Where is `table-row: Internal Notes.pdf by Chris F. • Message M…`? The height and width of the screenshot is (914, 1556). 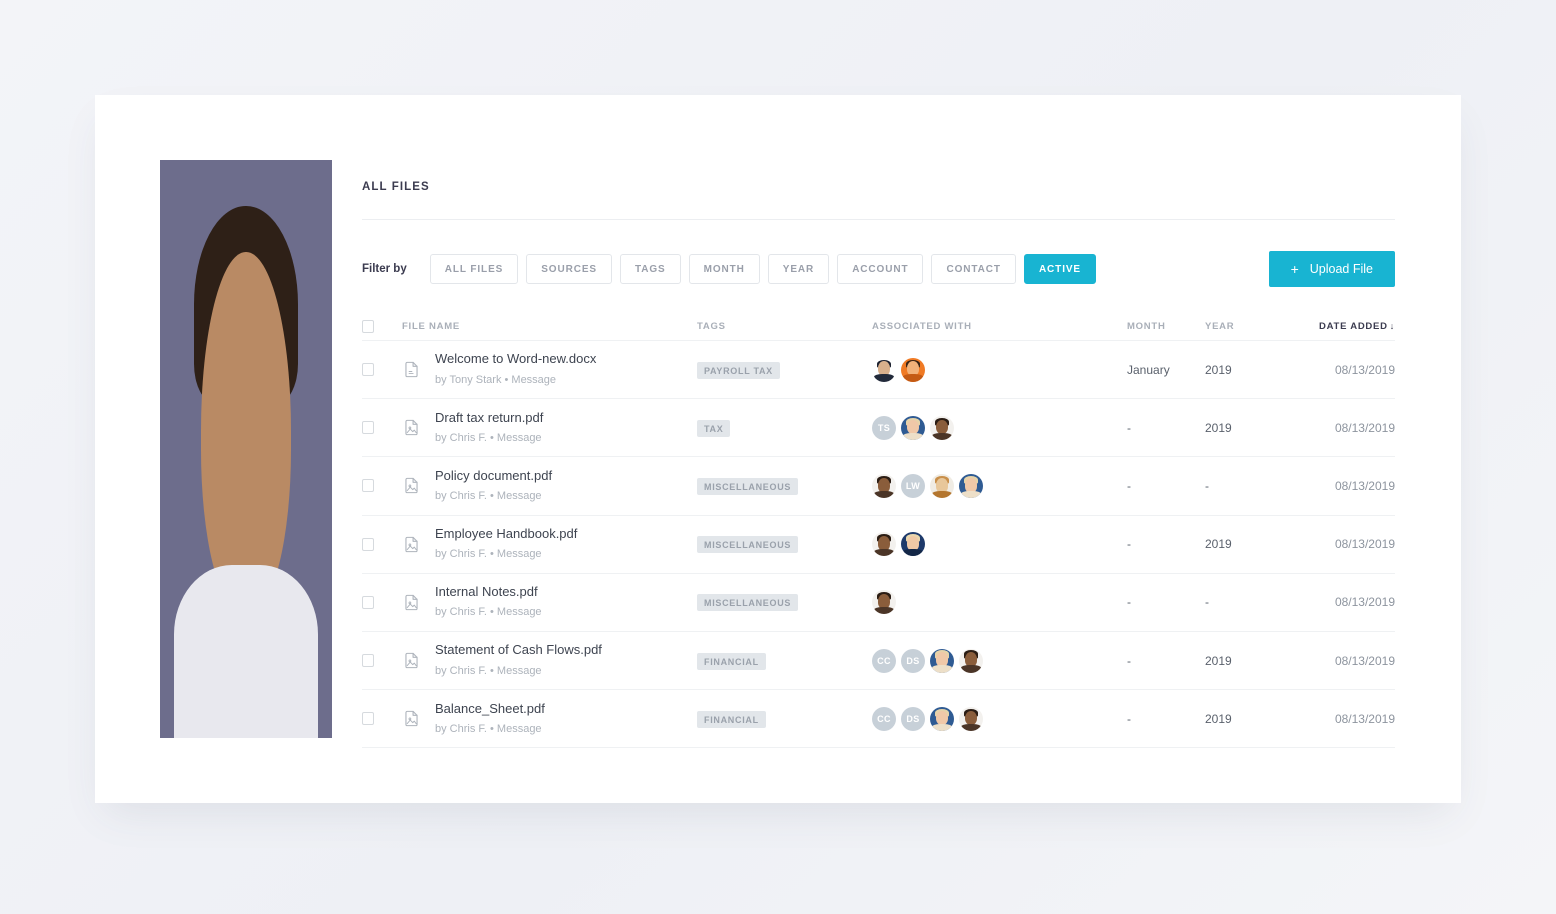
table-row: Internal Notes.pdf by Chris F. • Message M… is located at coordinates (878, 603).